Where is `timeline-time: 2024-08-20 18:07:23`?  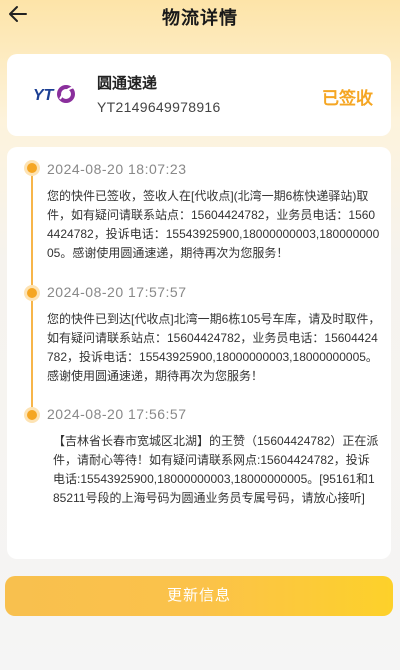 timeline-time: 2024-08-20 18:07:23 is located at coordinates (117, 169).